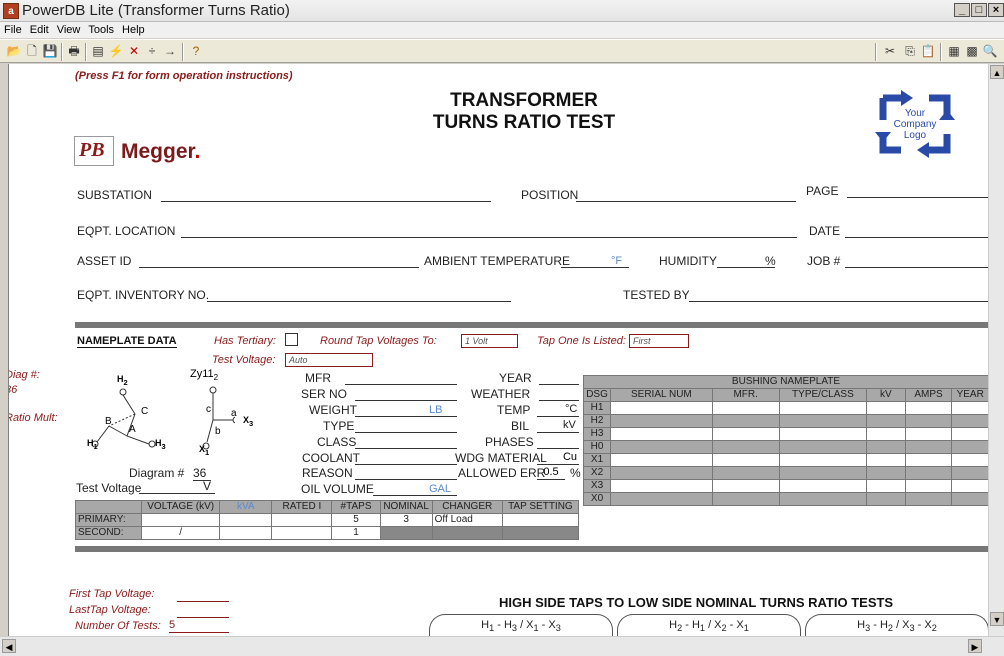 The width and height of the screenshot is (1004, 656). Describe the element at coordinates (406, 458) in the screenshot. I see `coolant-field` at that location.